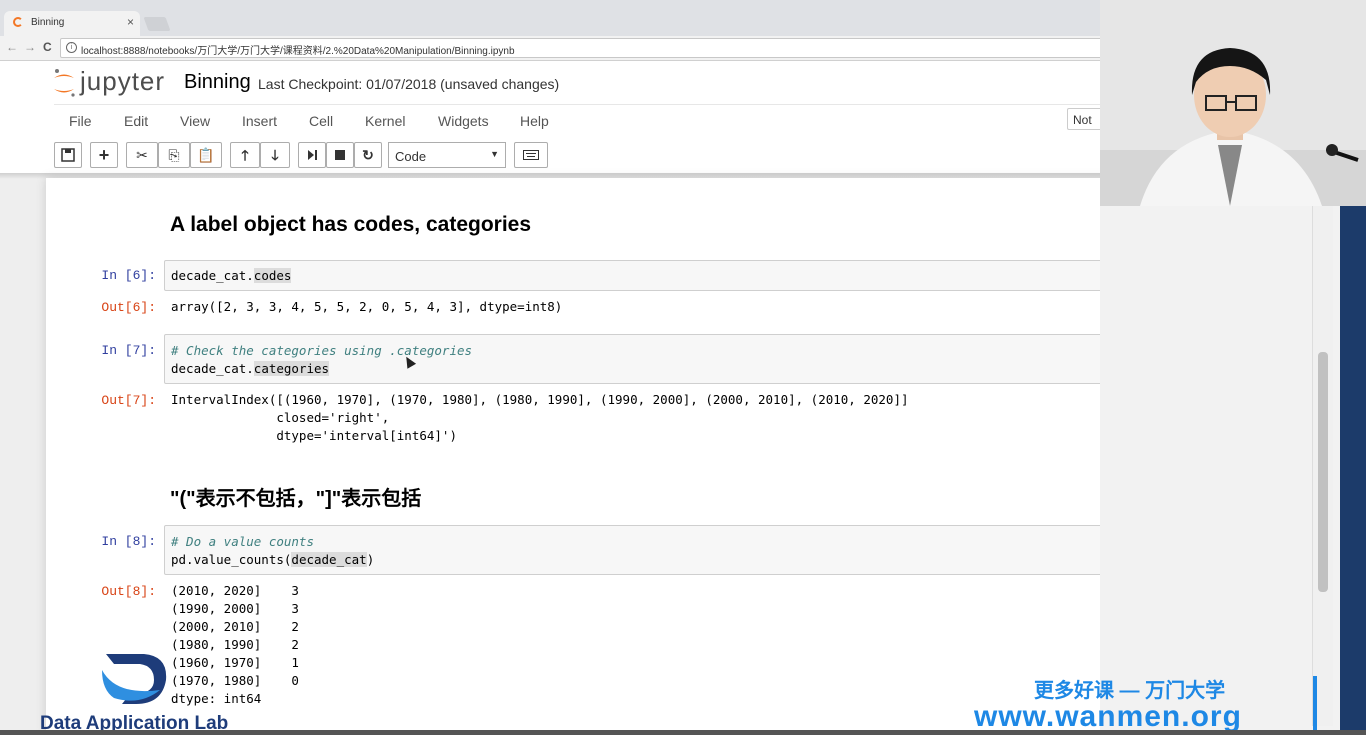  What do you see at coordinates (351, 224) in the screenshot?
I see `markdown-heading-codes-categories: A label object has codes, categories` at bounding box center [351, 224].